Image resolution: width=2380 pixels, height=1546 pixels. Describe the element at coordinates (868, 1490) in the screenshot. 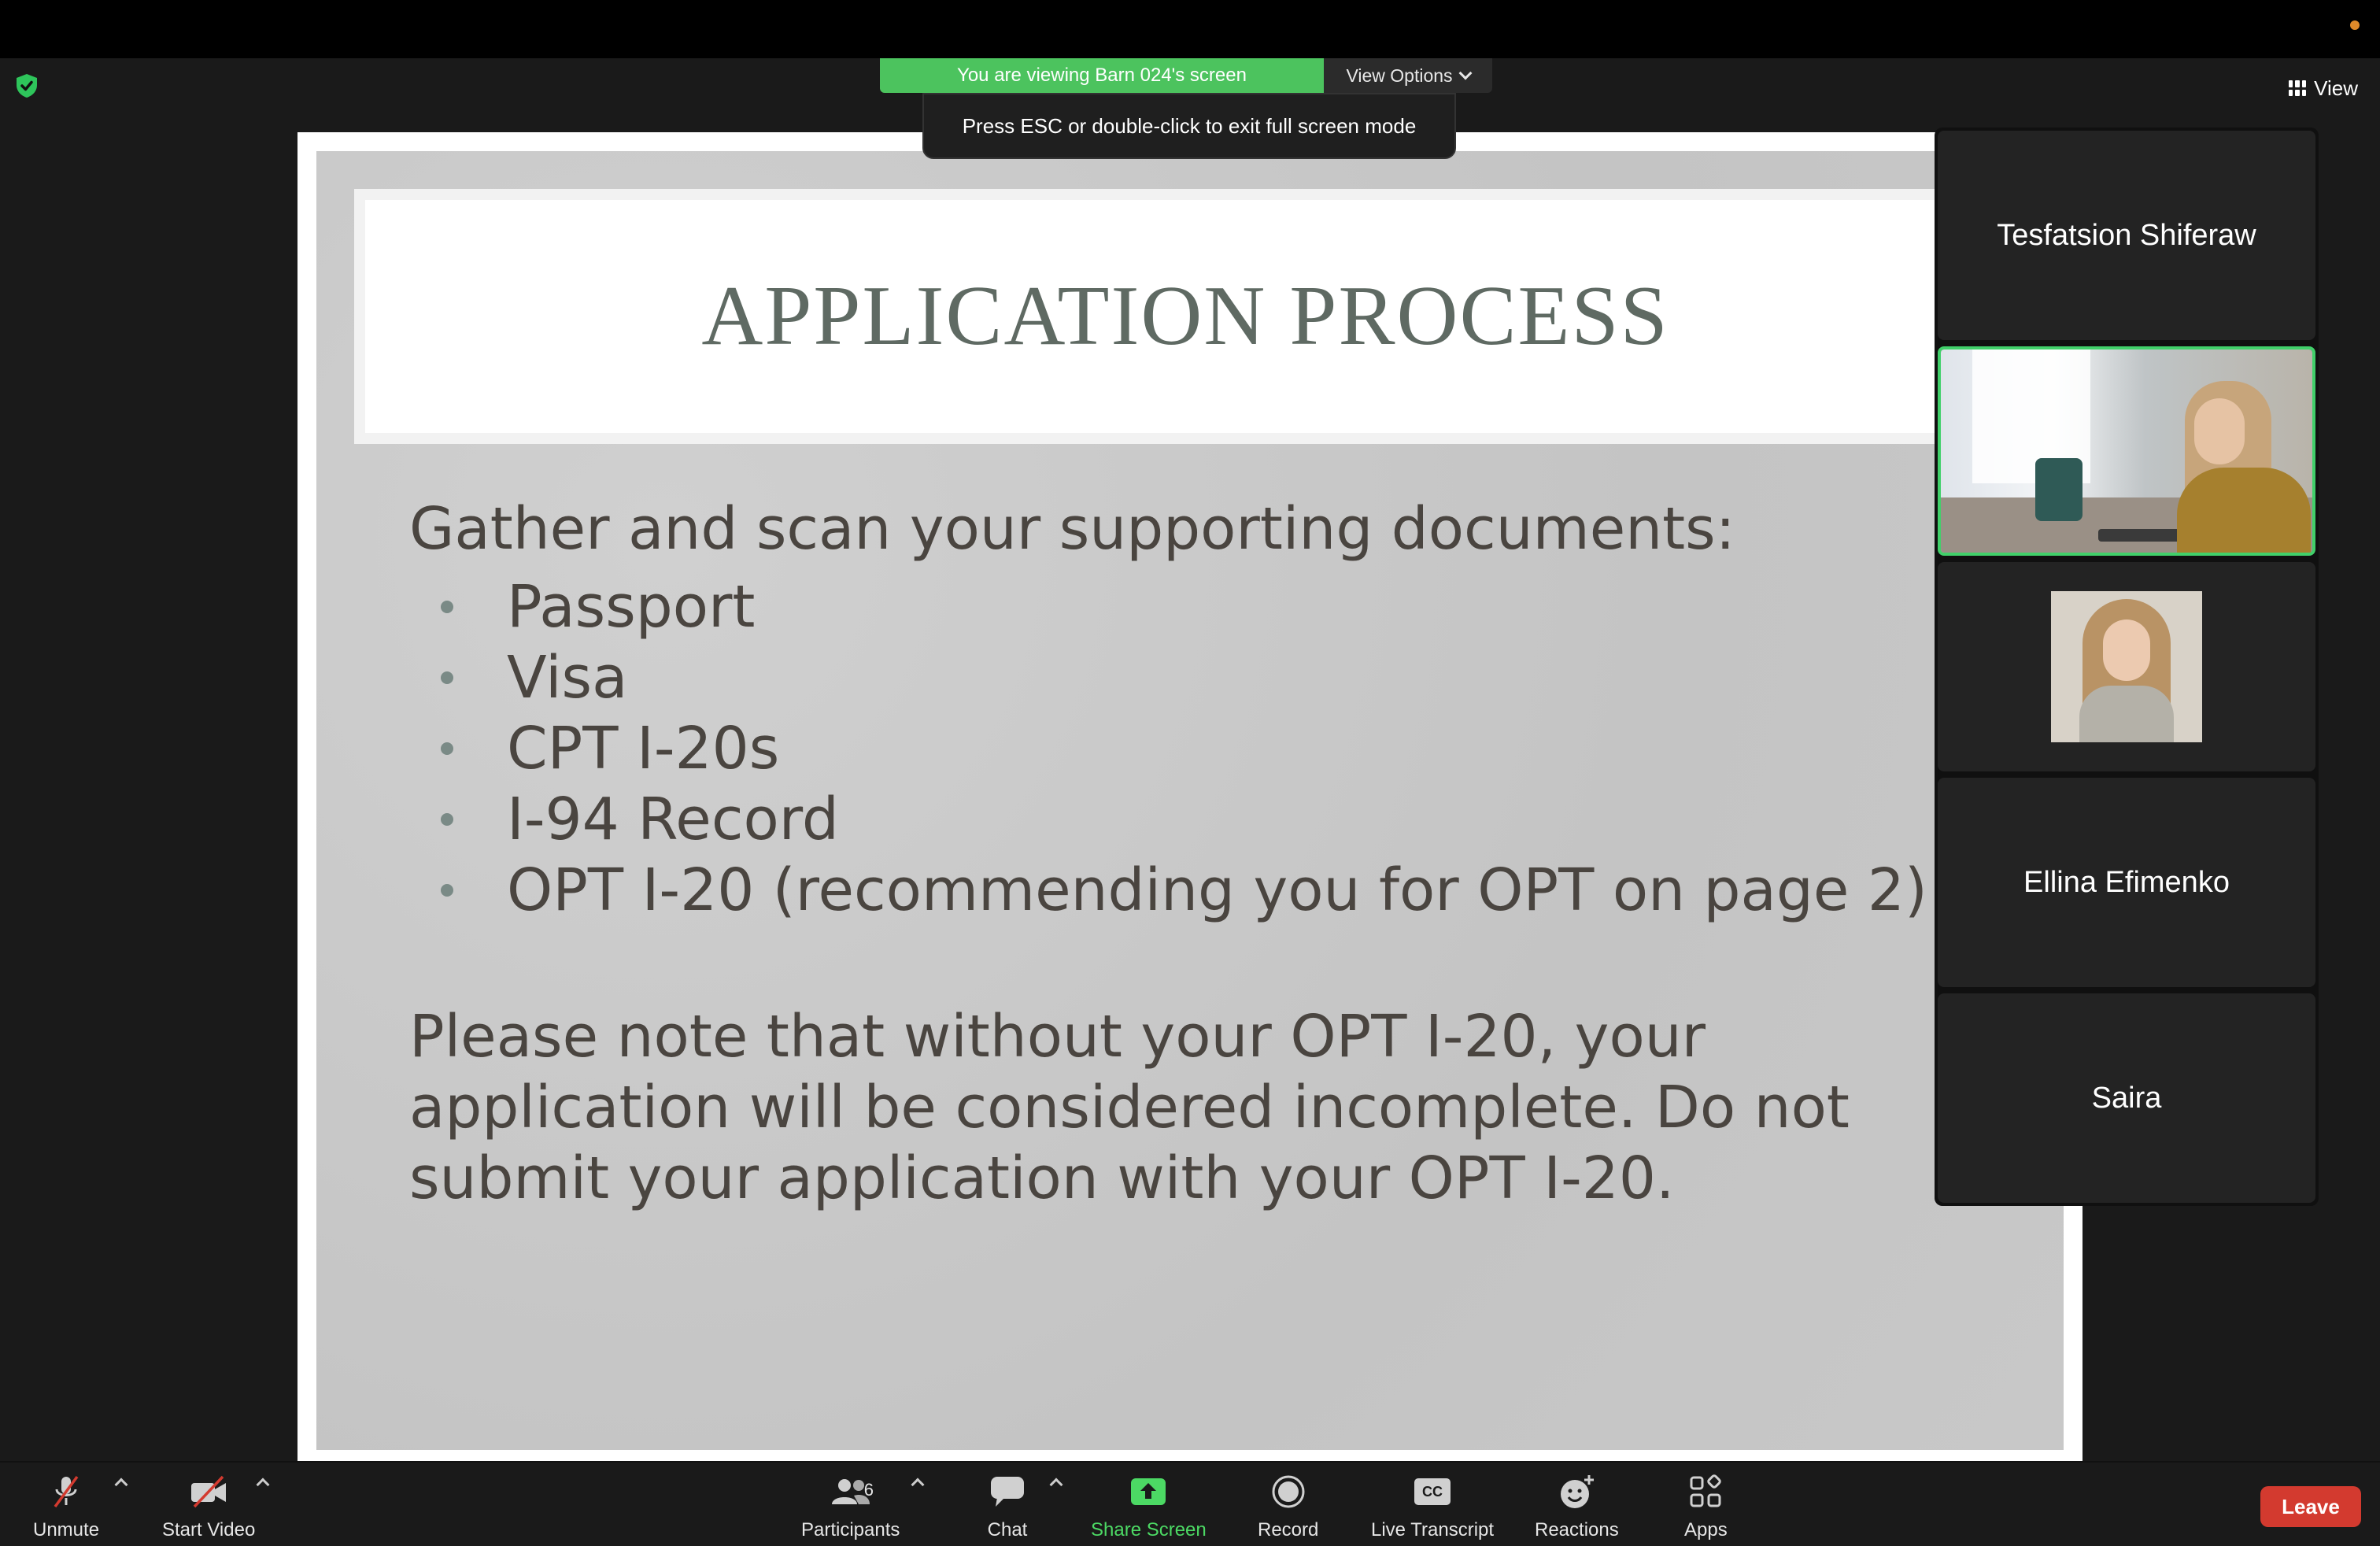

I see `participants-count: 6` at that location.